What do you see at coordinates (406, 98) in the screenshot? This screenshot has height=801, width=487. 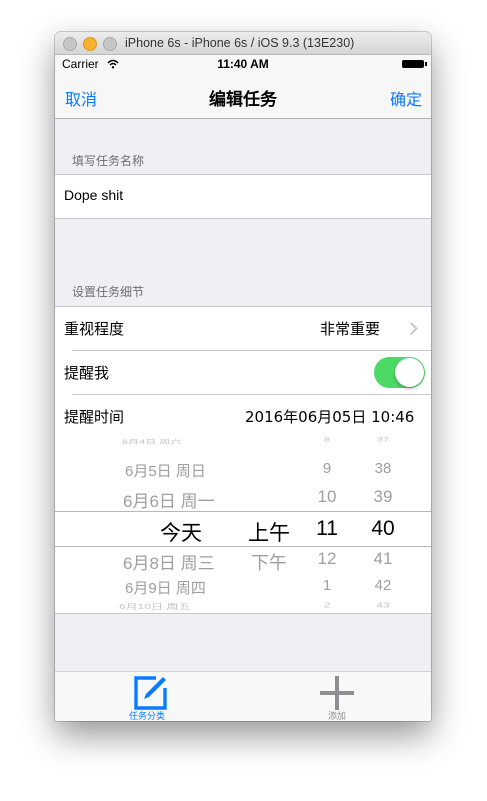 I see `confirm-button: 确定` at bounding box center [406, 98].